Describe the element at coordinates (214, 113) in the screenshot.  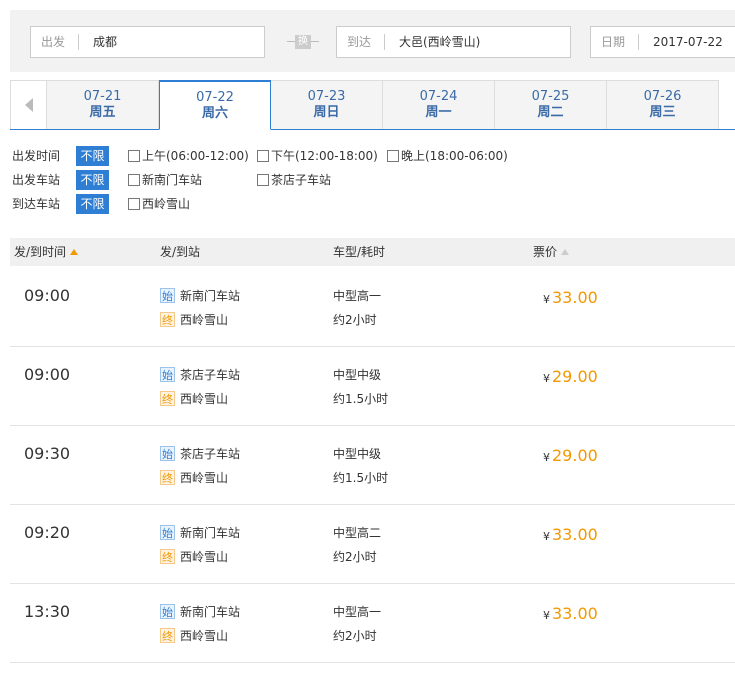
I see `date-tab-weekday: 周六` at that location.